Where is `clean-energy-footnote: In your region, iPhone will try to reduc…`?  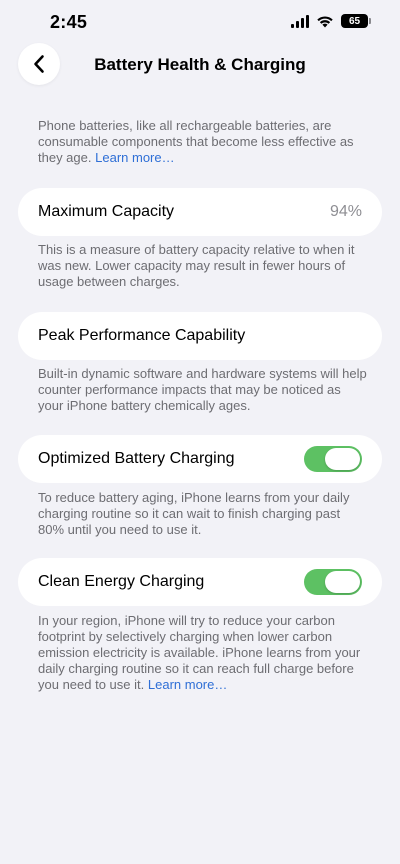
clean-energy-footnote: In your region, iPhone will try to reduc… is located at coordinates (203, 653).